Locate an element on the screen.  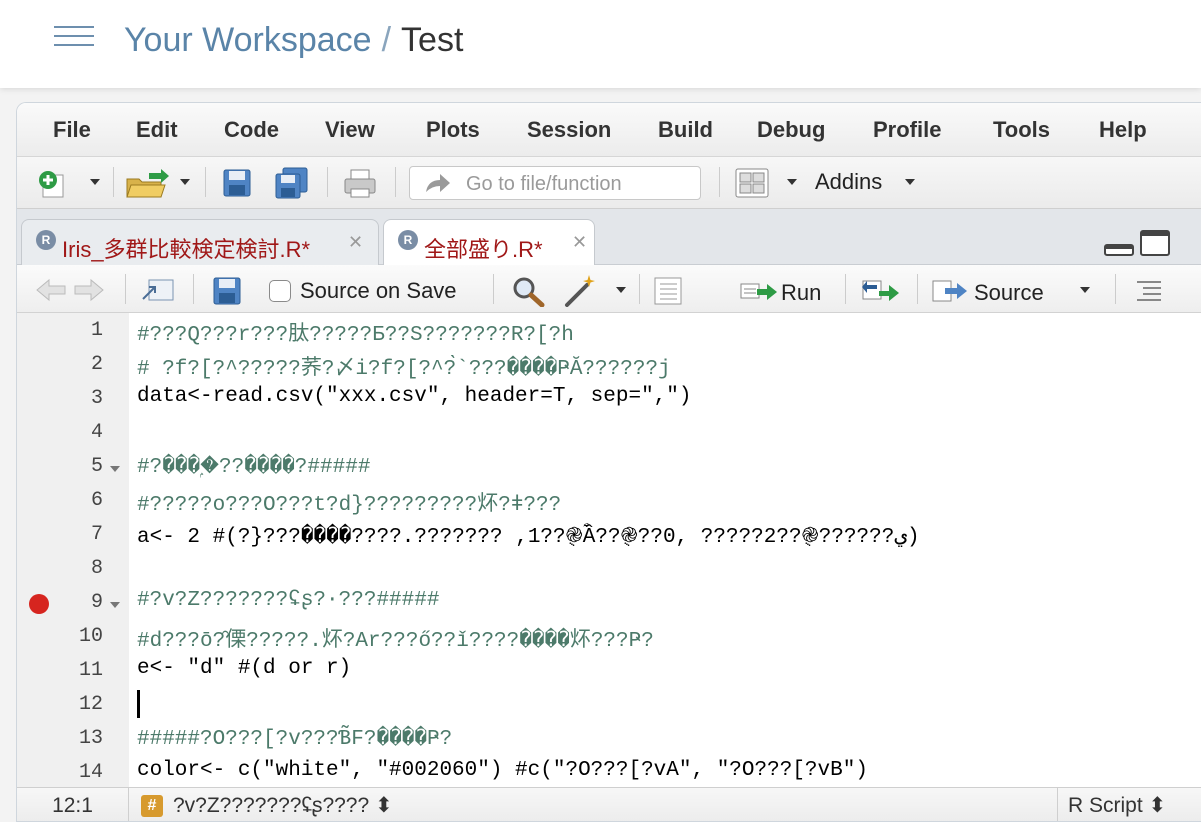
menu-code: Code is located at coordinates (251, 130).